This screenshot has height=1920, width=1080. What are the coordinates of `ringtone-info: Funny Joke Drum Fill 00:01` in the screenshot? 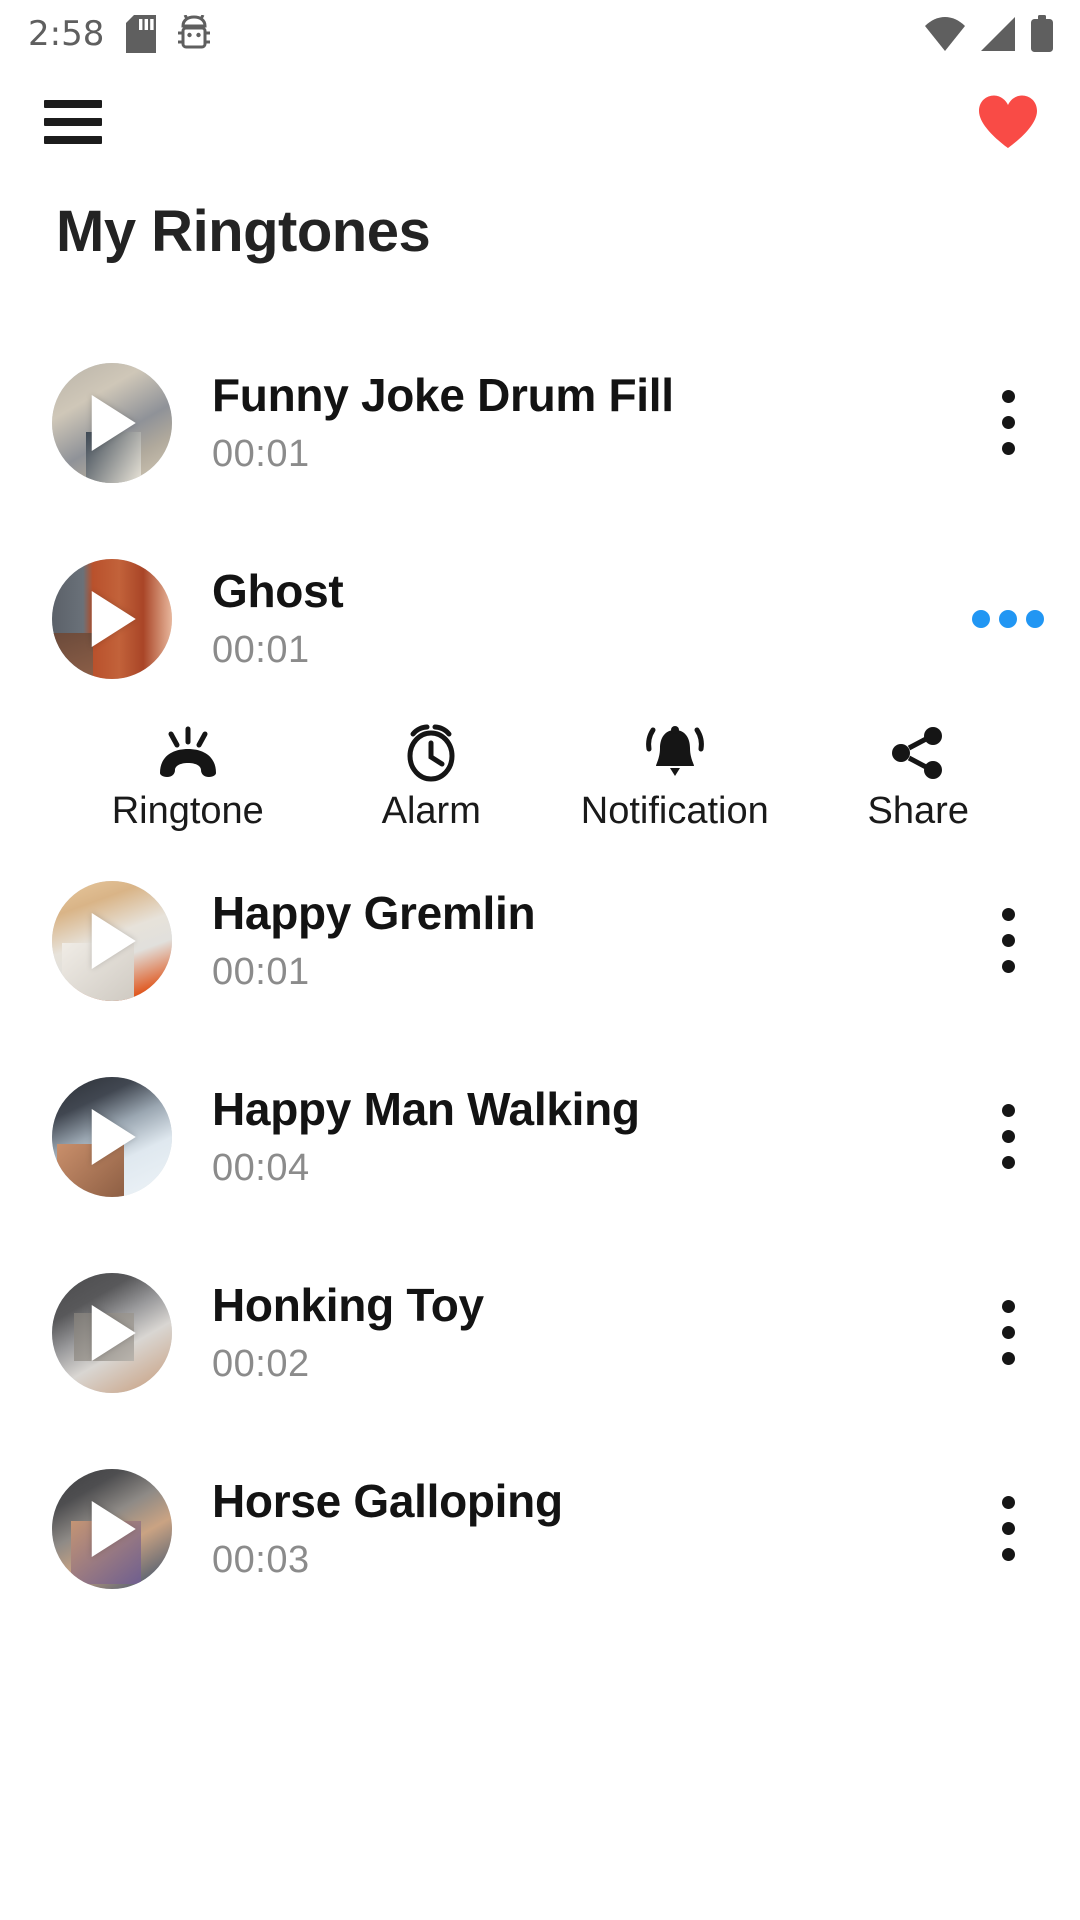 It's located at (443, 422).